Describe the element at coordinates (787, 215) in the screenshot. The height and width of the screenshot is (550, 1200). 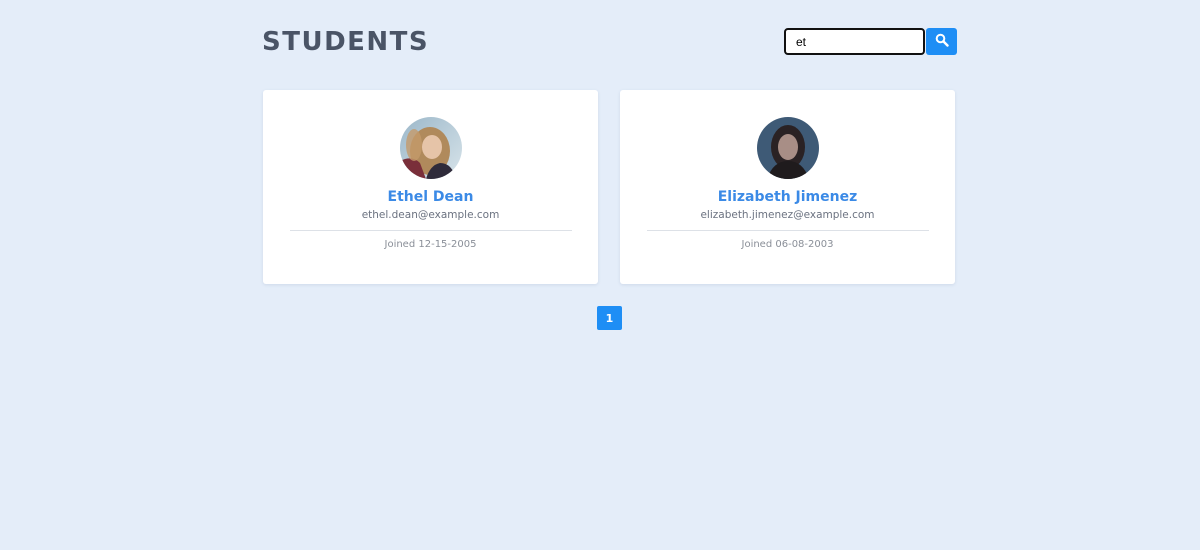
I see `student-email: elizabeth.jimenez@example.com` at that location.